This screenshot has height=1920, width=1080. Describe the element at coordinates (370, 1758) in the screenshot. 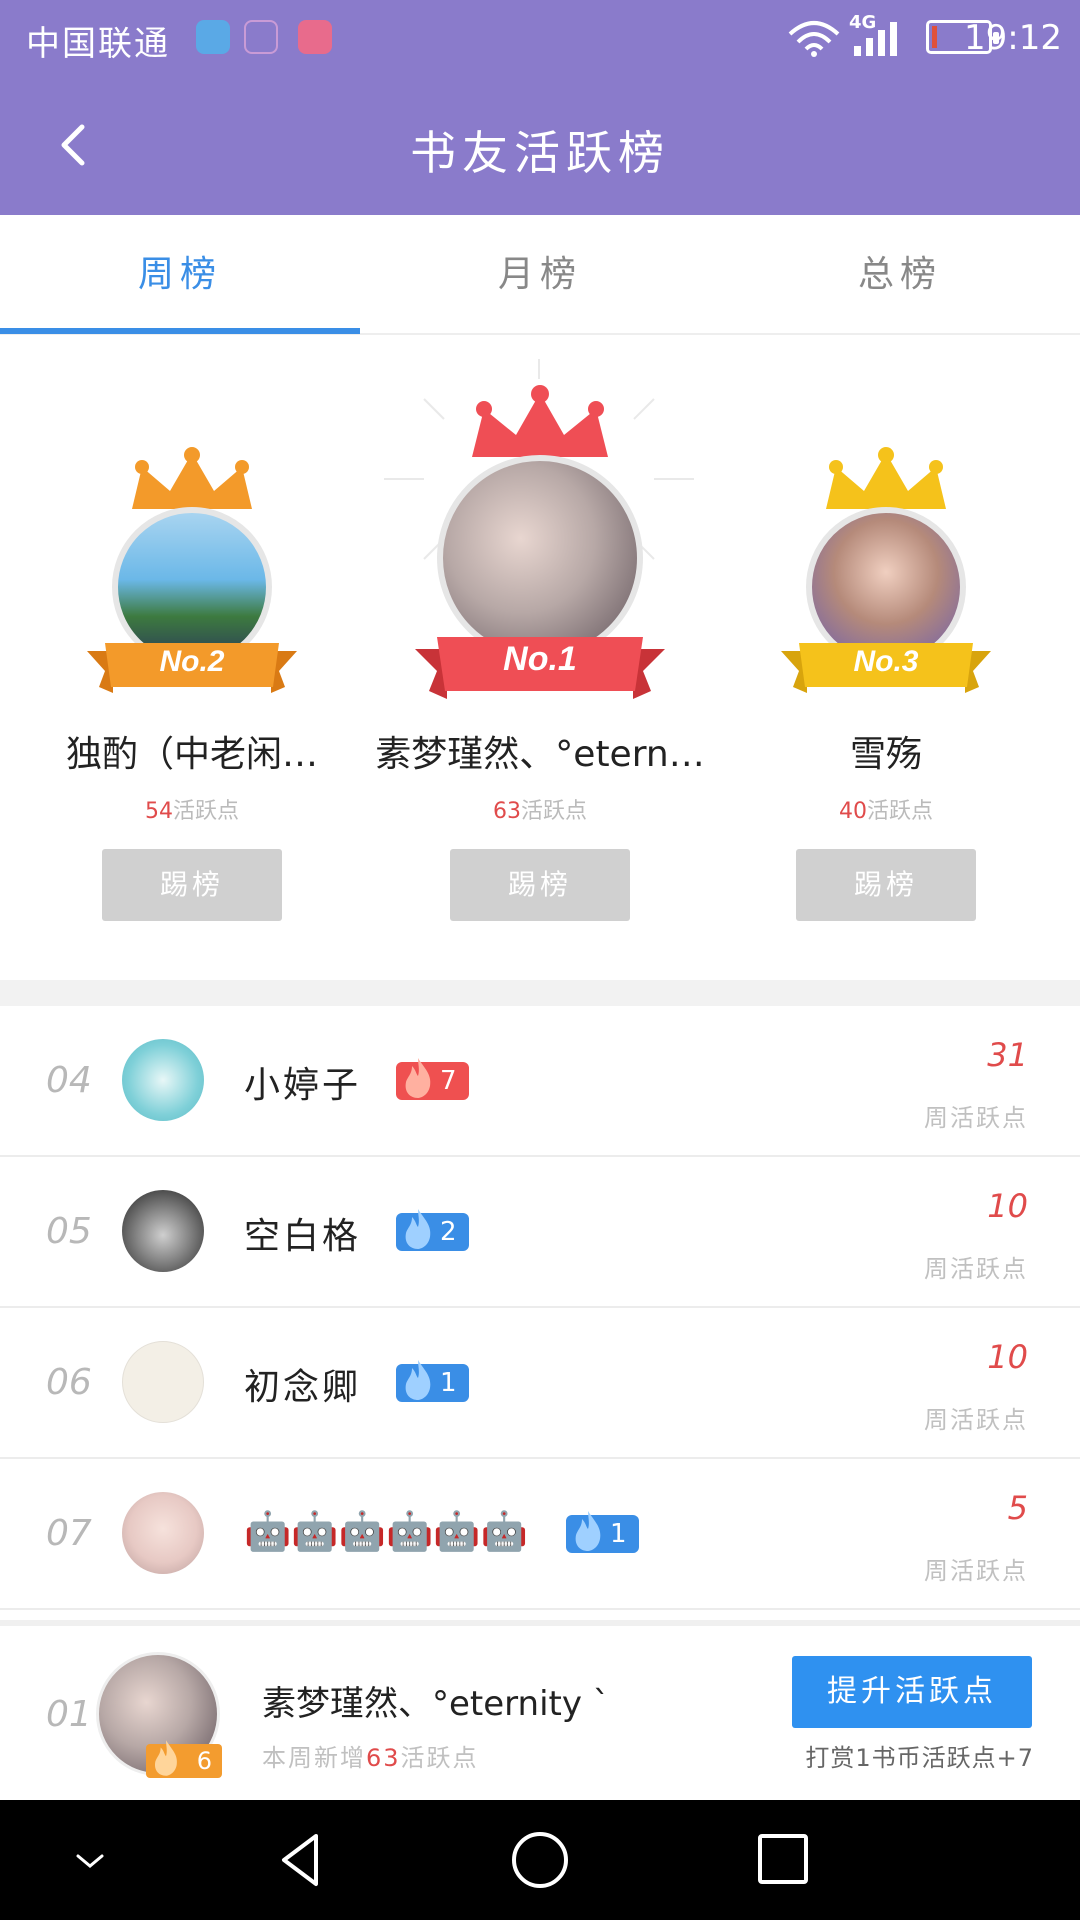

I see `weekly-gain: 本周新增63活跃点` at that location.